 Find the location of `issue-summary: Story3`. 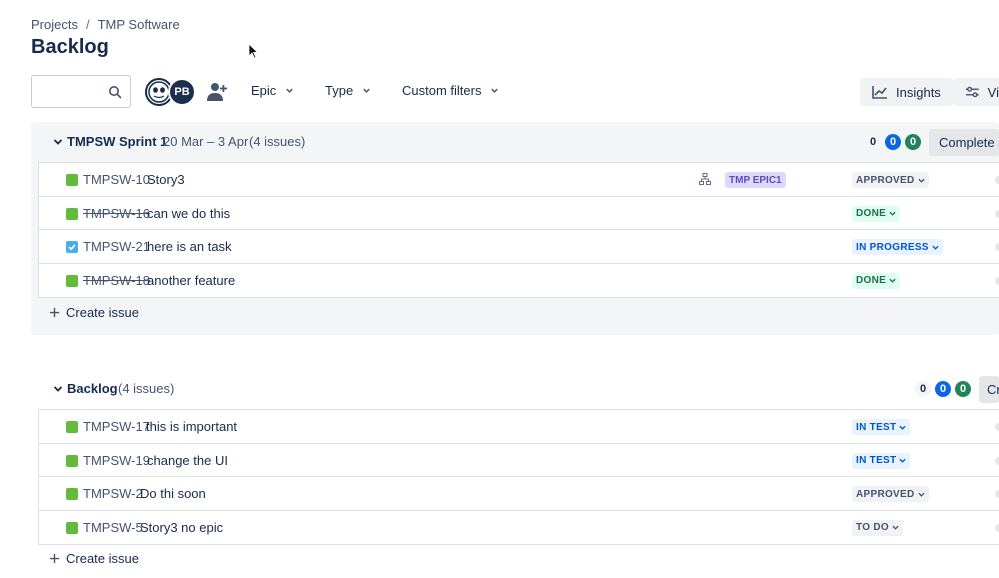

issue-summary: Story3 is located at coordinates (166, 179).